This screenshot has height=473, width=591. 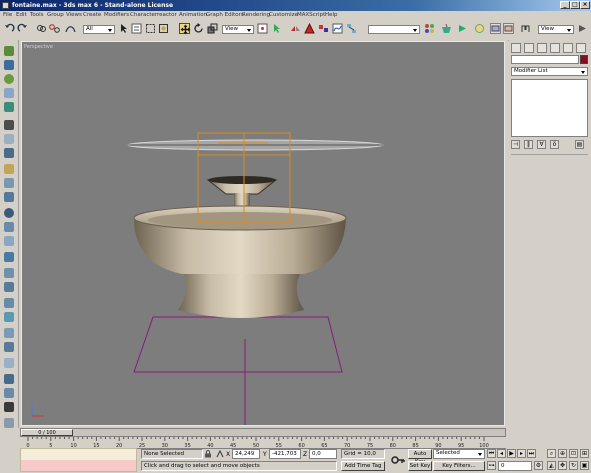 What do you see at coordinates (420, 457) in the screenshot?
I see `auto-key-button: Auto Key` at bounding box center [420, 457].